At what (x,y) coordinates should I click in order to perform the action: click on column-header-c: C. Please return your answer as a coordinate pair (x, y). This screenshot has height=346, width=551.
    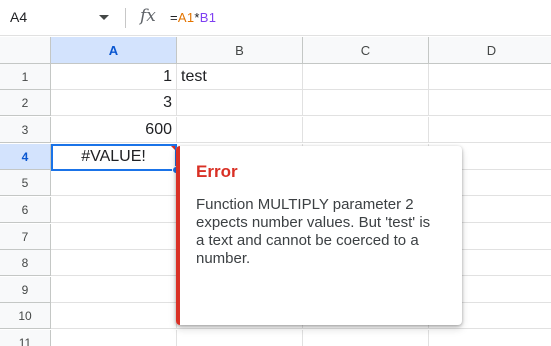
    Looking at the image, I should click on (366, 50).